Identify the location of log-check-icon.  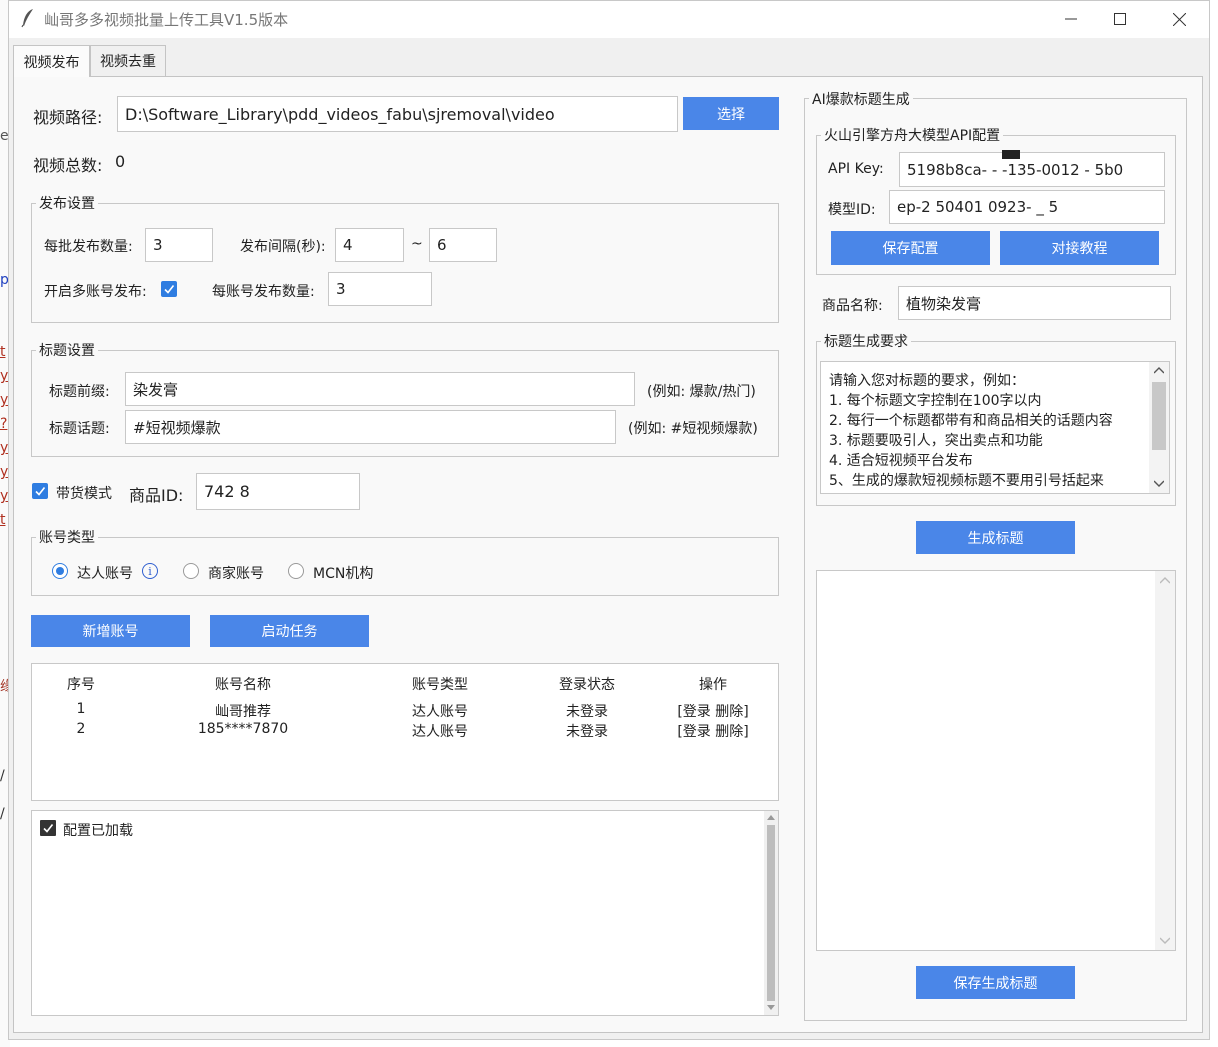
(48, 828).